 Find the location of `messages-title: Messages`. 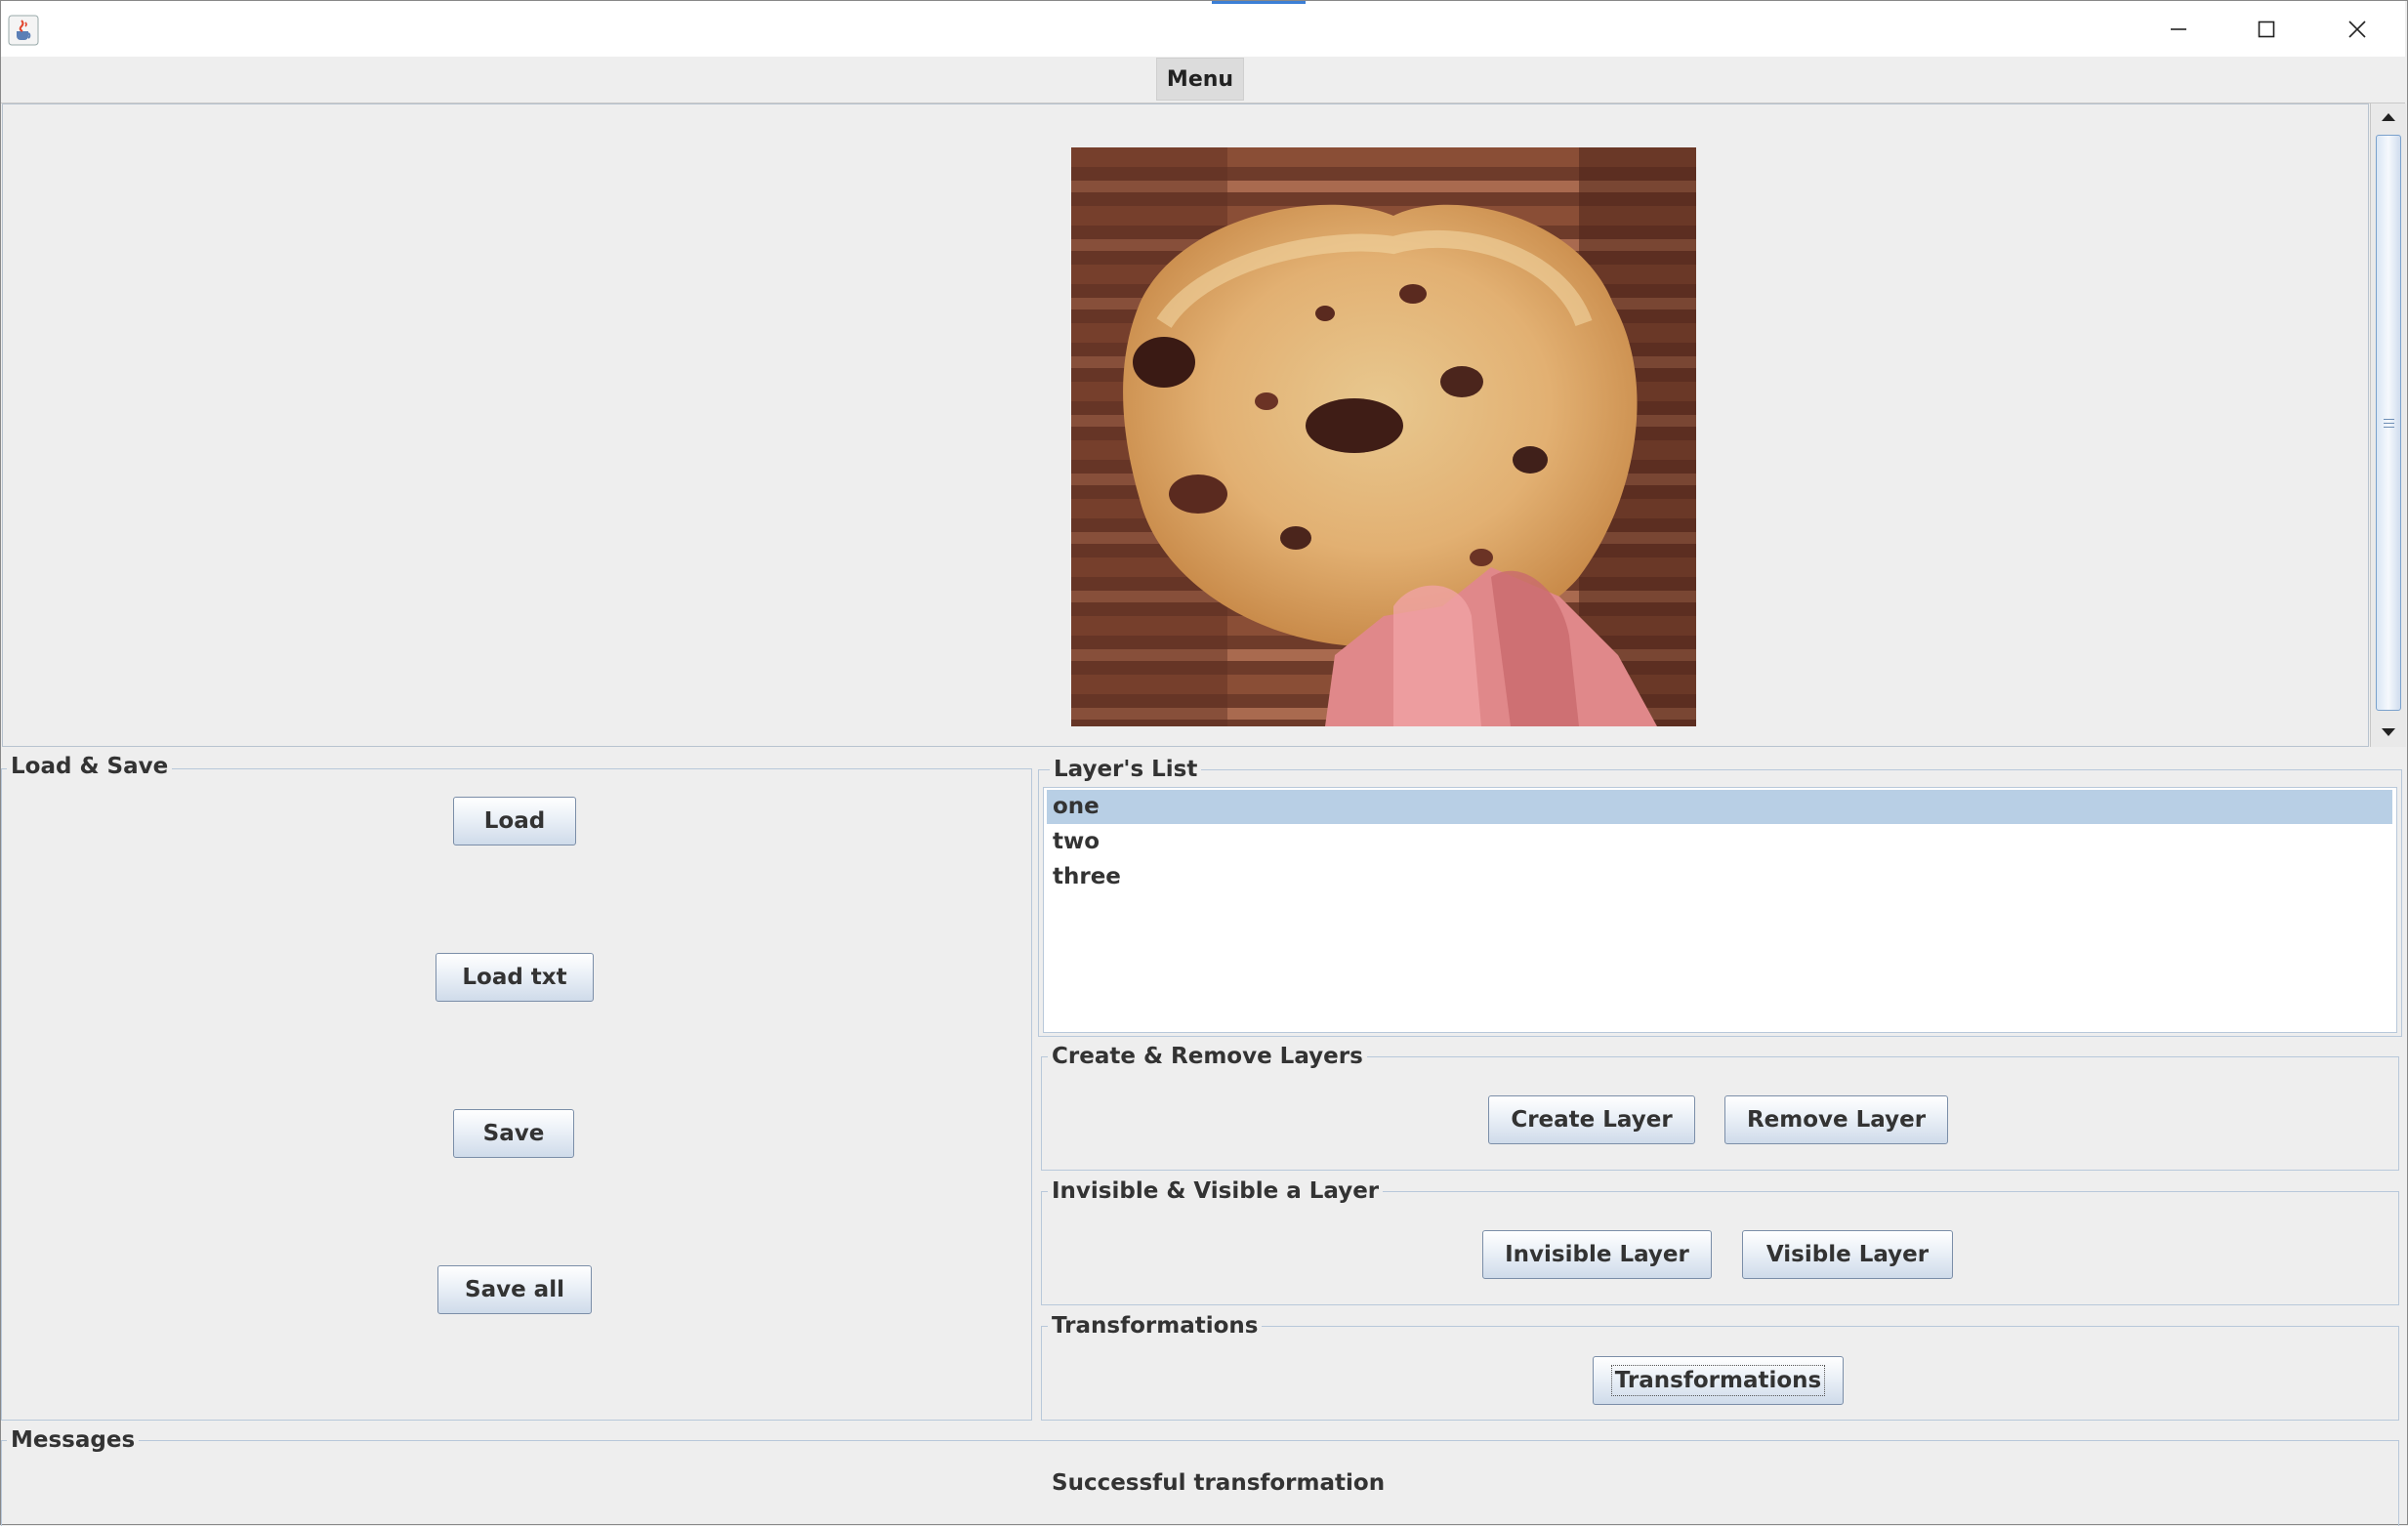

messages-title: Messages is located at coordinates (73, 1440).